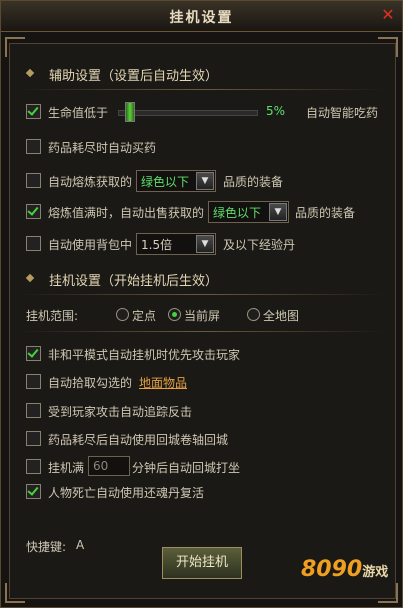  I want to click on auto-exp-suffix: 及以下经验丹, so click(259, 245).